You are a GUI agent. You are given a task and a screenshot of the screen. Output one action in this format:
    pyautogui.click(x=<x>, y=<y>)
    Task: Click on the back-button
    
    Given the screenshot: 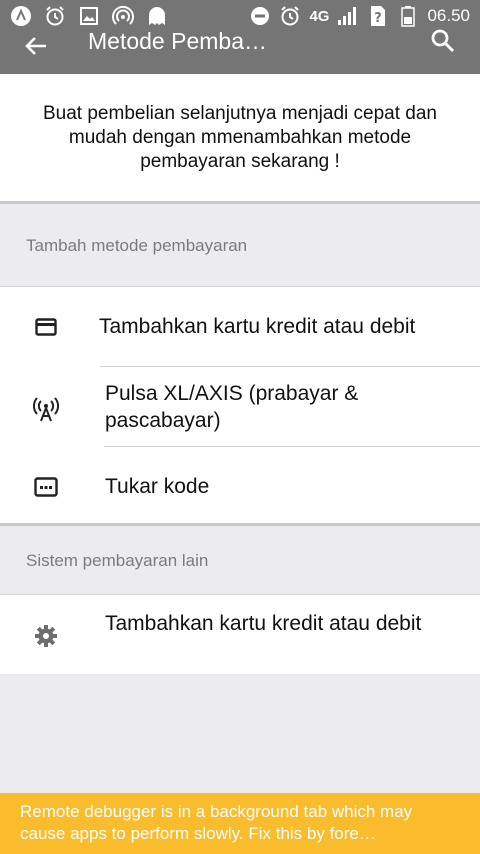 What is the action you would take?
    pyautogui.click(x=36, y=46)
    